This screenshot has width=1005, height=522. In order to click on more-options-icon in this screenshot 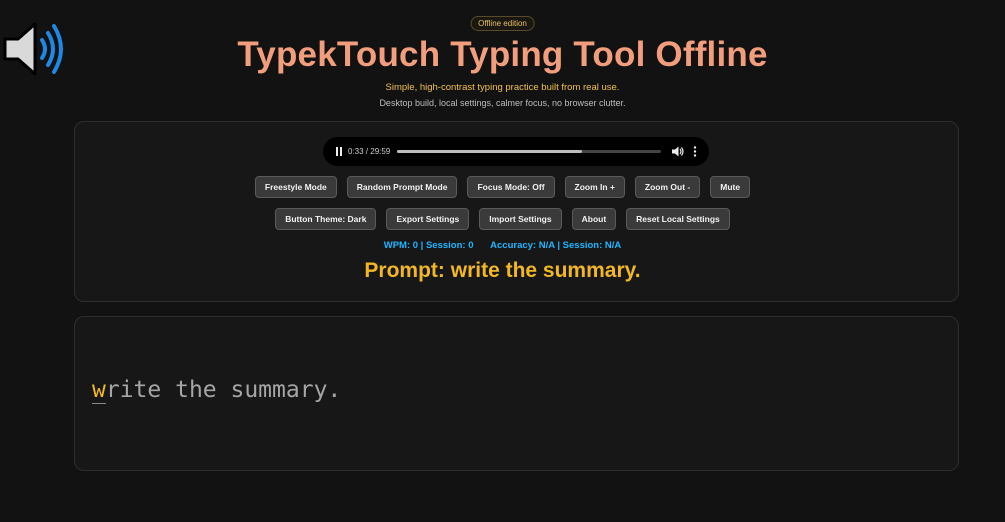, I will do `click(695, 151)`.